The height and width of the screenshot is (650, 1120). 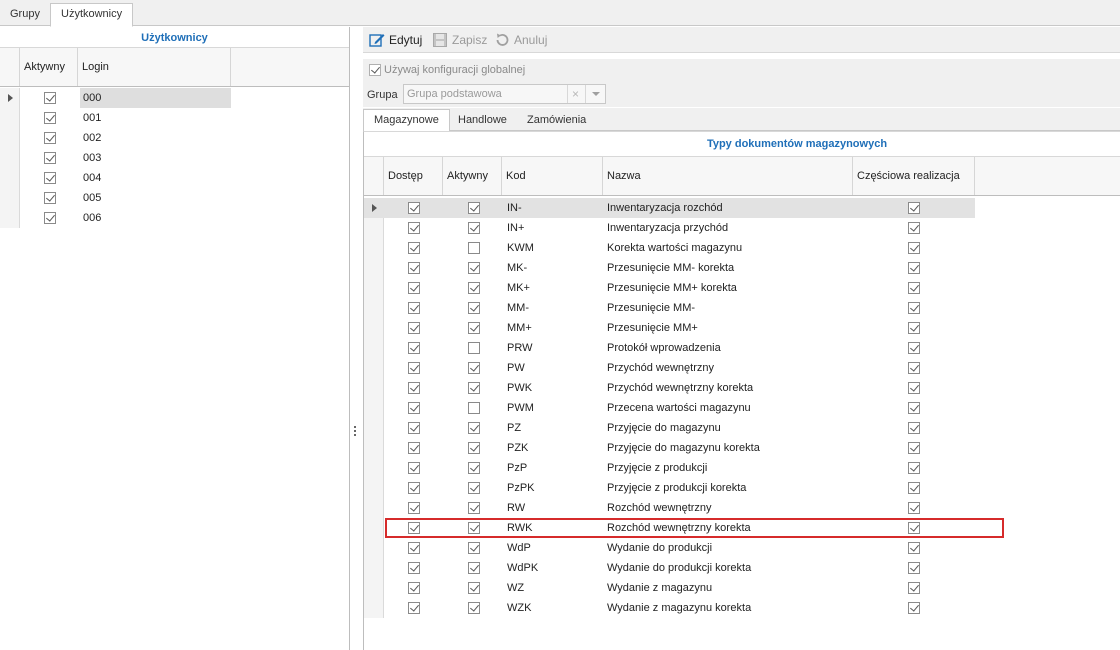 I want to click on table-row: MM+ Przesunięcie MM+, so click(x=669, y=328).